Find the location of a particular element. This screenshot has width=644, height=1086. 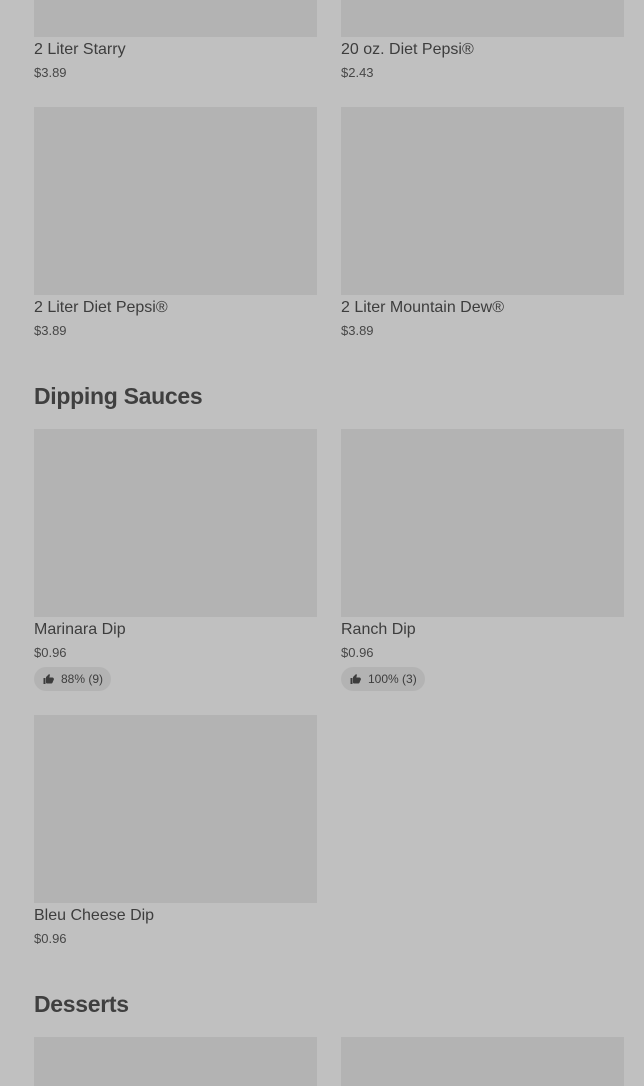

rating-badge: 100% (3) is located at coordinates (383, 679).